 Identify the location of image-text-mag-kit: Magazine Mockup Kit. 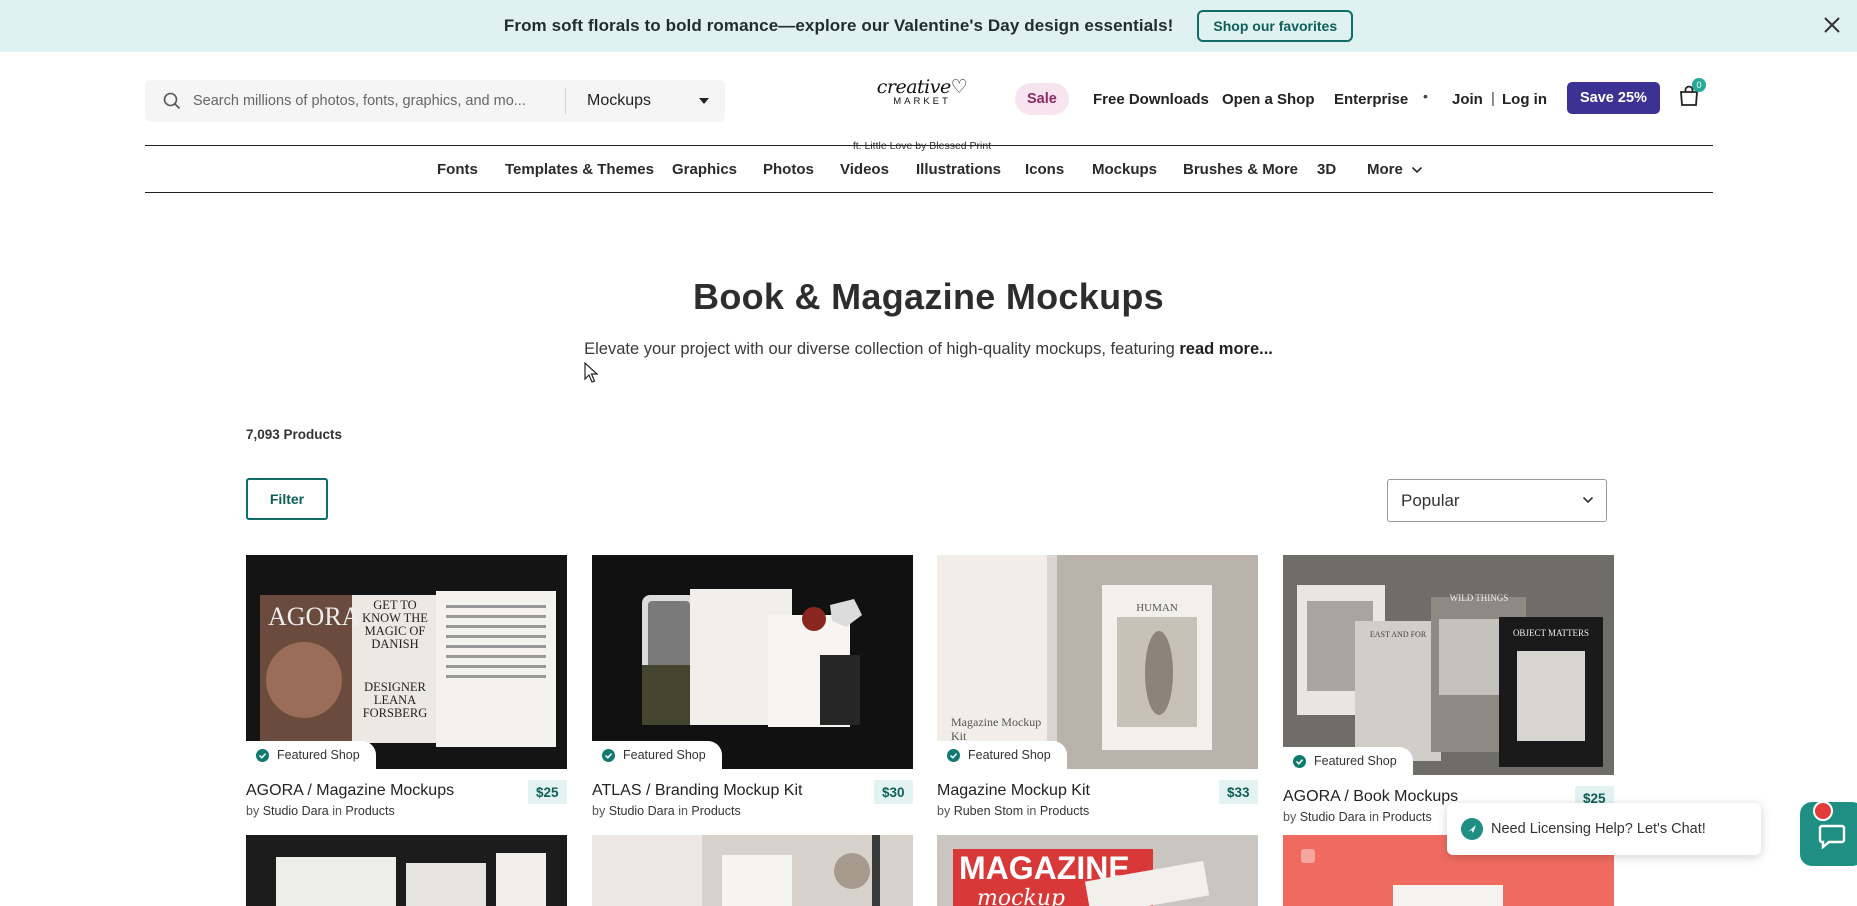
(996, 729).